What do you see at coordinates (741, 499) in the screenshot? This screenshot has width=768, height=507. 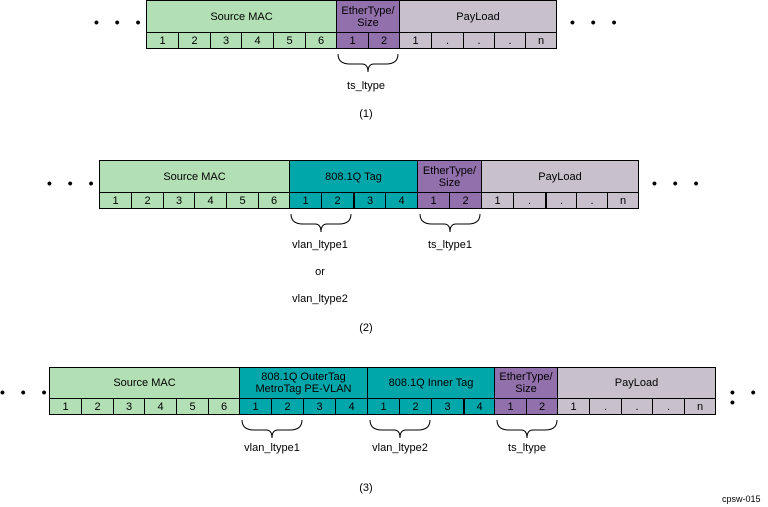 I see `figure-id: cpsw-015` at bounding box center [741, 499].